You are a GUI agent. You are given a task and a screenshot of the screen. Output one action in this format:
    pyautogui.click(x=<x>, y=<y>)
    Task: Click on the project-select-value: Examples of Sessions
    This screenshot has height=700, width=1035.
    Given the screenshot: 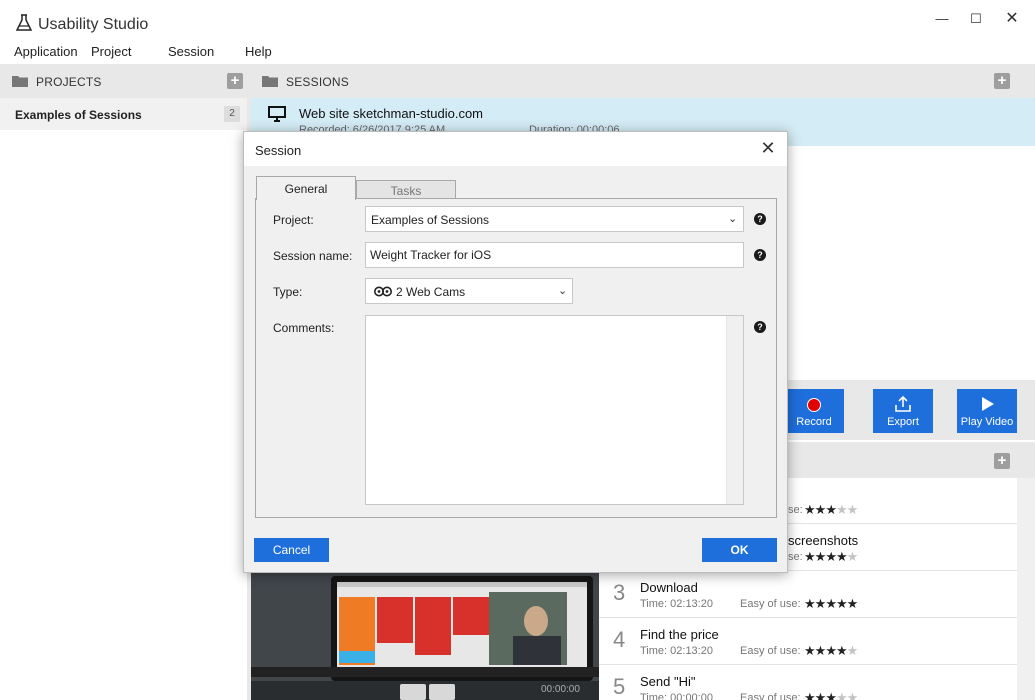 What is the action you would take?
    pyautogui.click(x=430, y=220)
    